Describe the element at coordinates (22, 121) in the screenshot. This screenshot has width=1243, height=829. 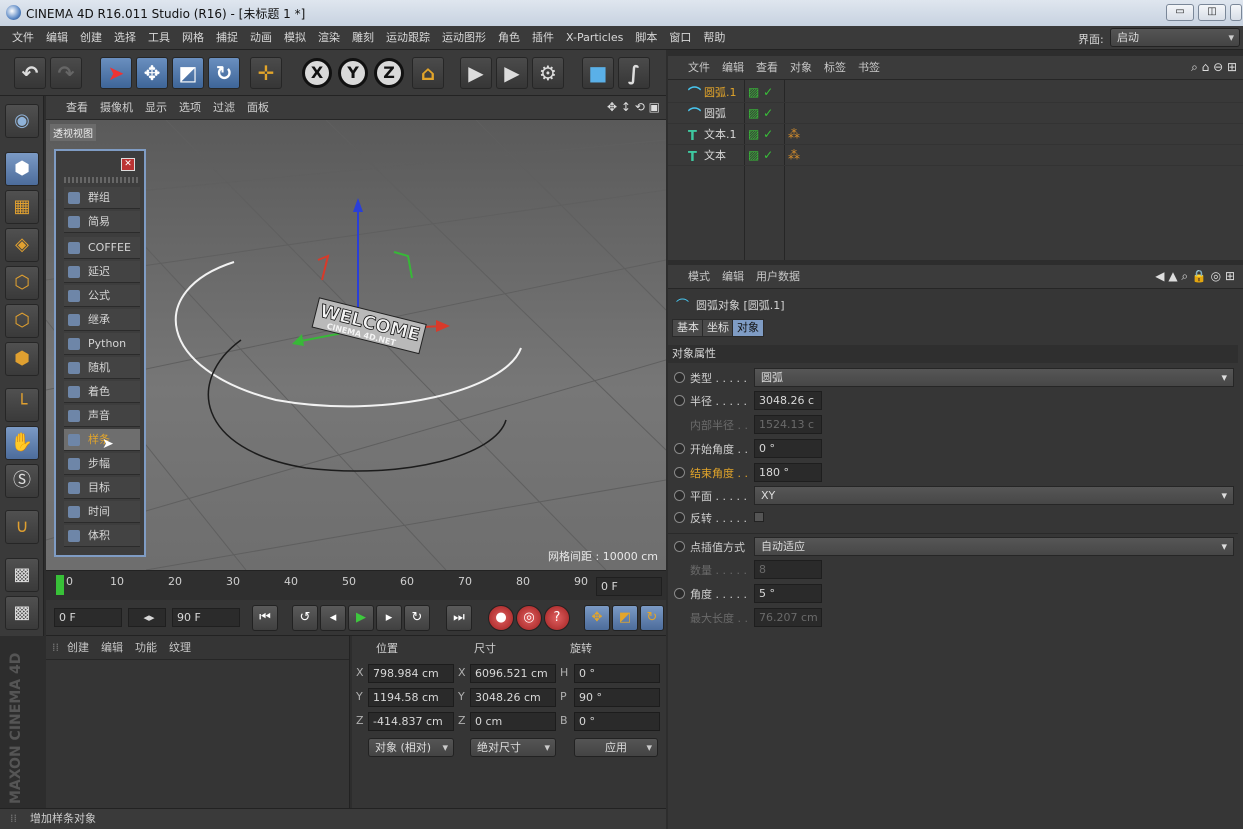
I see `make-editable-icon: ◉` at that location.